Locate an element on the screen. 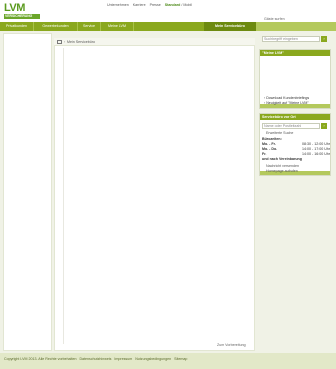  meine-lvm-link-download: › Download Kundenbriefings is located at coordinates (286, 98).